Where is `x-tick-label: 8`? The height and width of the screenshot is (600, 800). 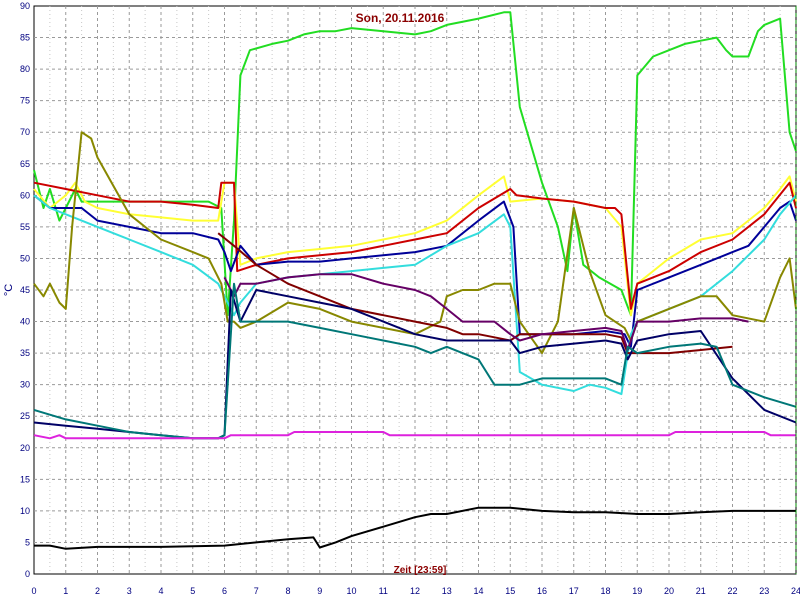 x-tick-label: 8 is located at coordinates (287, 591).